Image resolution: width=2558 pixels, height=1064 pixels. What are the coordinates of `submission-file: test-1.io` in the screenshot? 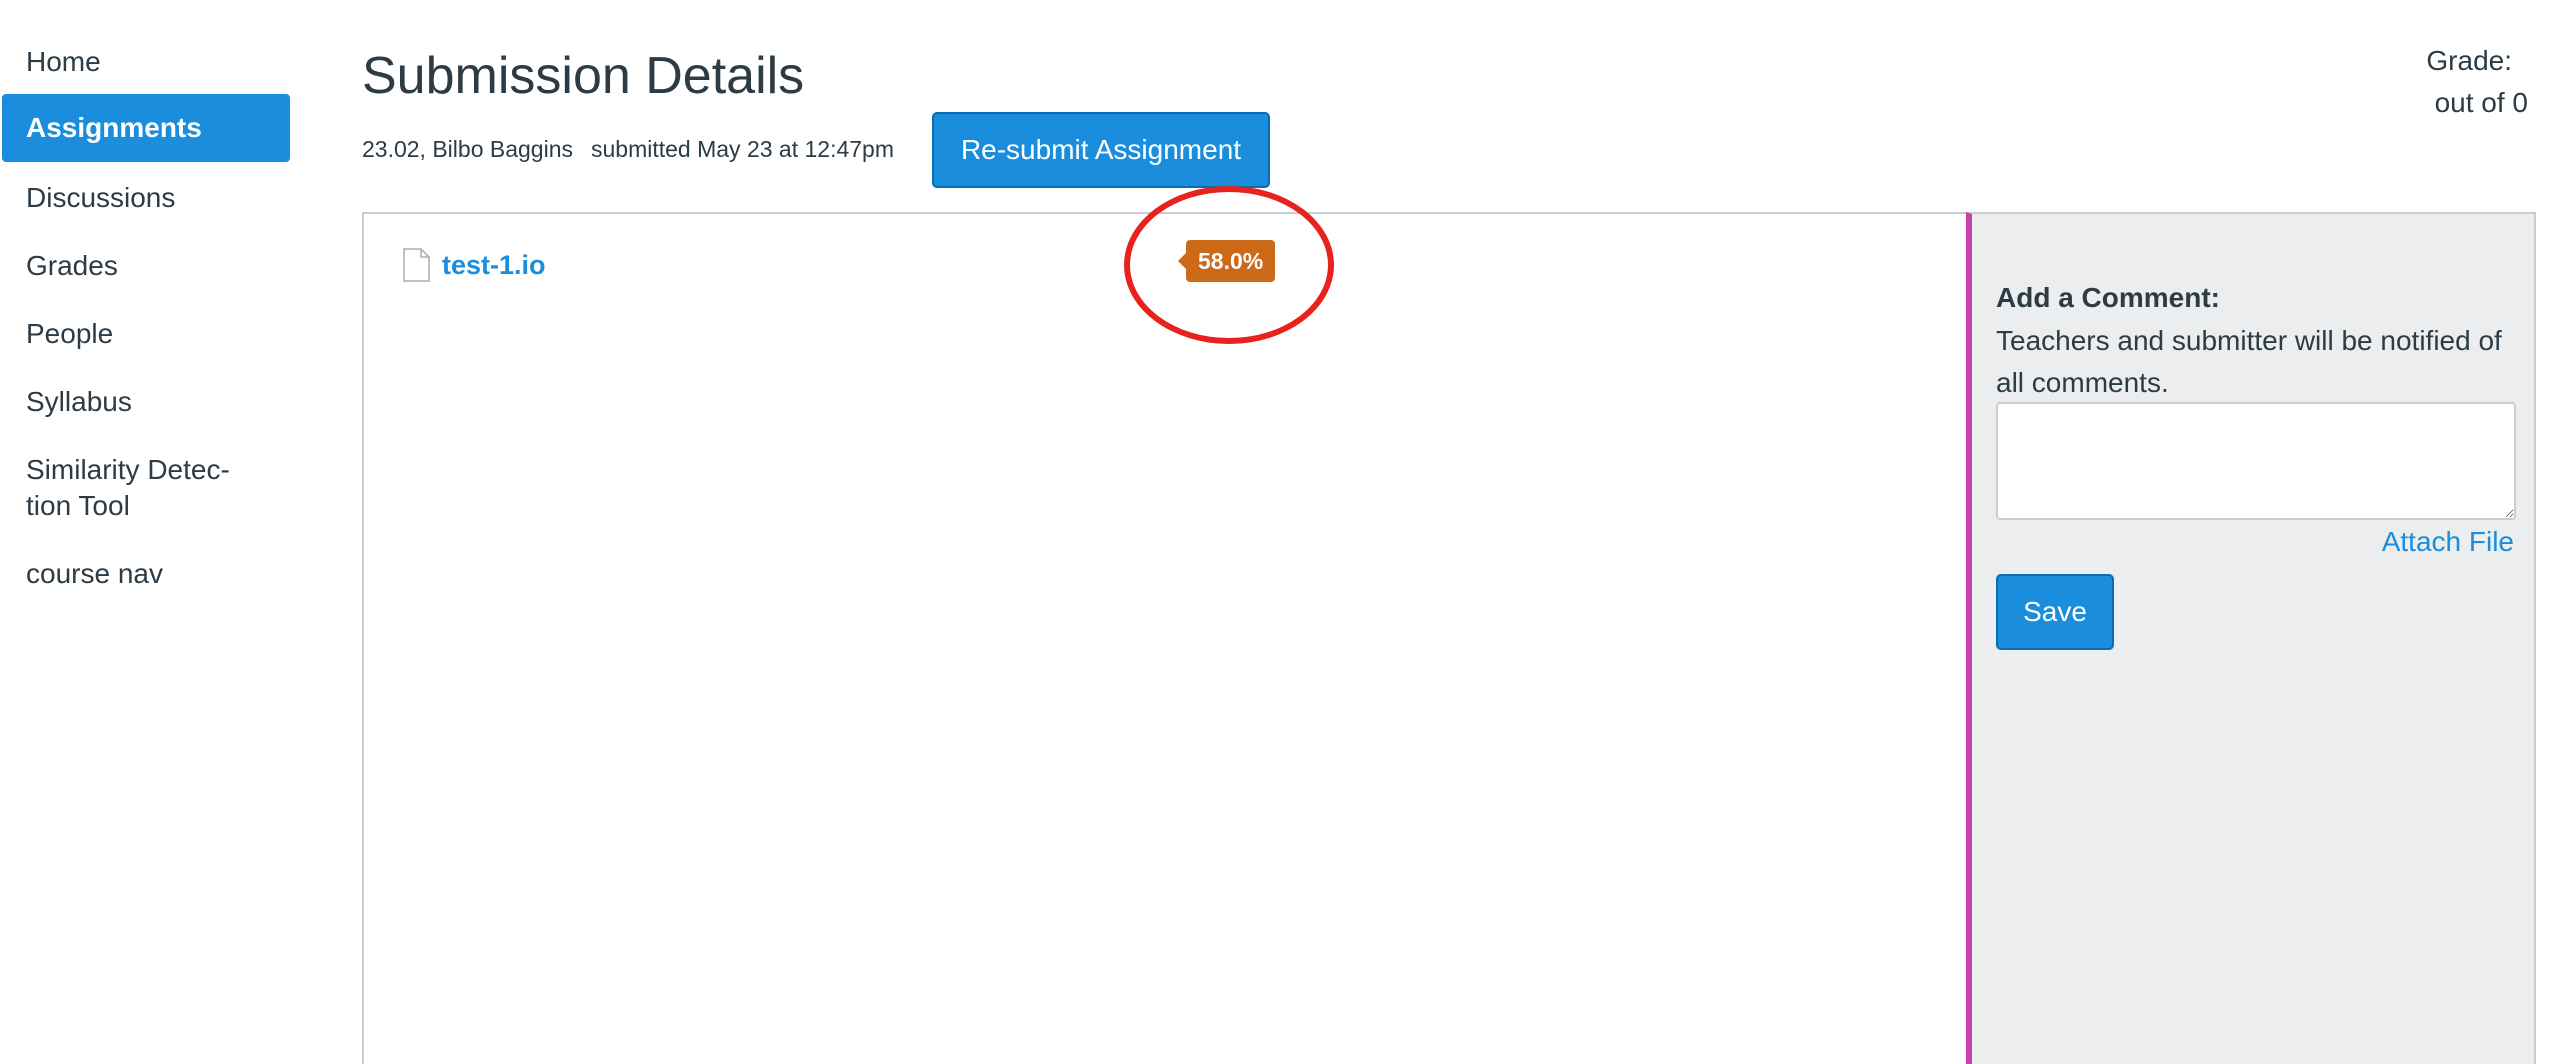 It's located at (474, 265).